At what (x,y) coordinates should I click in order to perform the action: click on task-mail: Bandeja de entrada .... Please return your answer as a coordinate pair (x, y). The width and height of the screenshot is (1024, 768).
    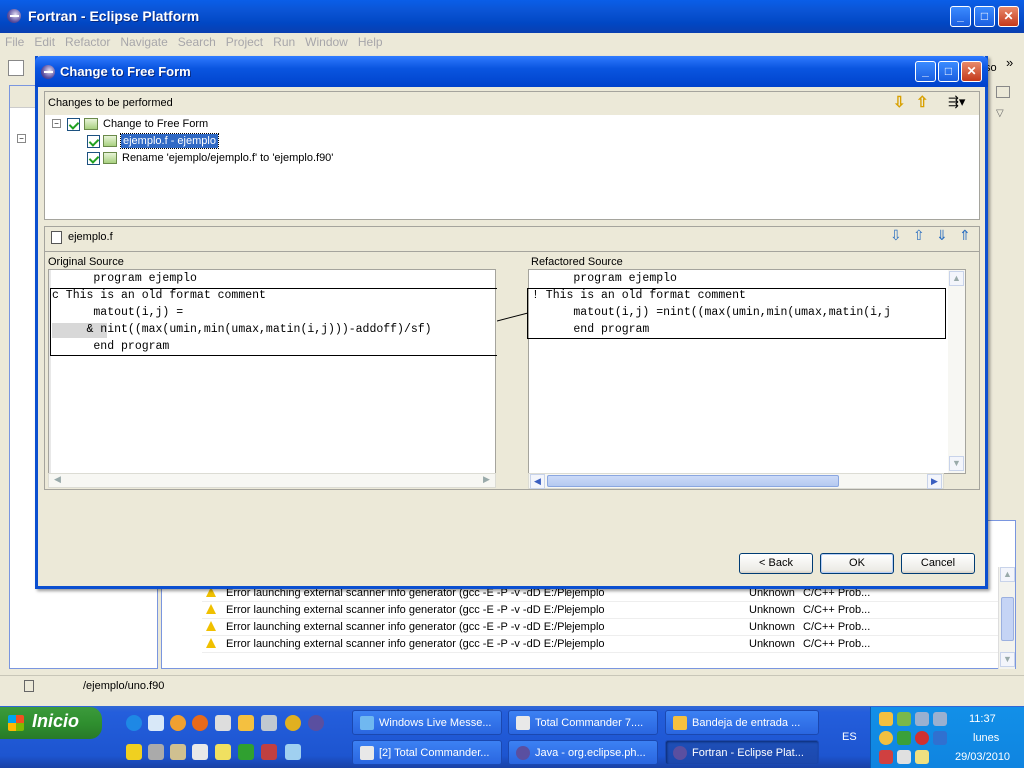
    Looking at the image, I should click on (742, 722).